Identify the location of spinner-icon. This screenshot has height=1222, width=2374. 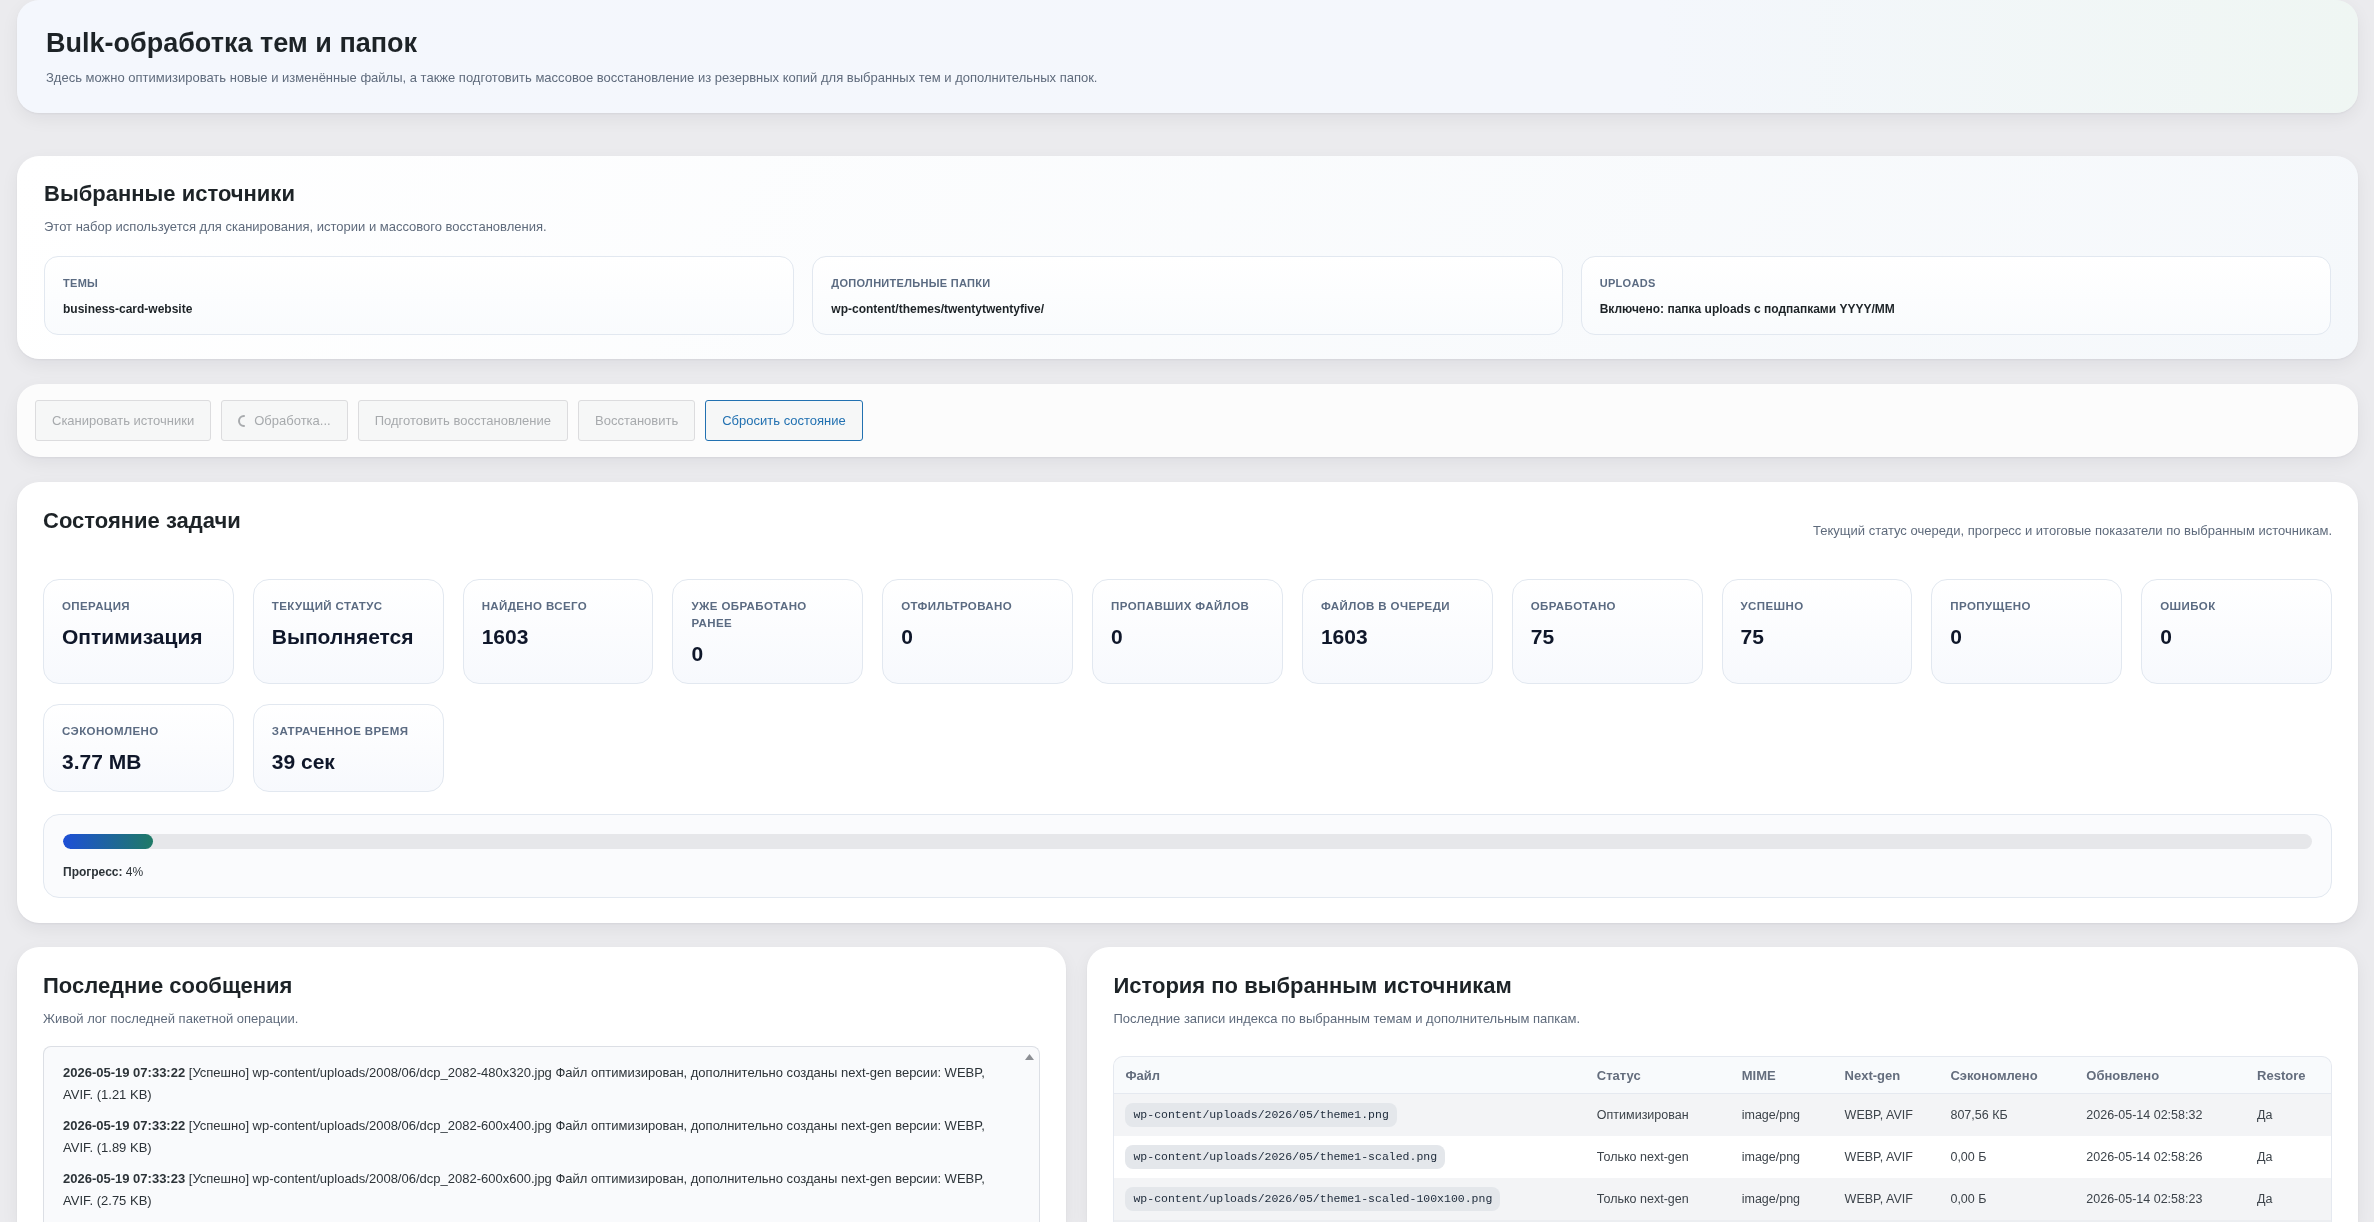
(242, 420).